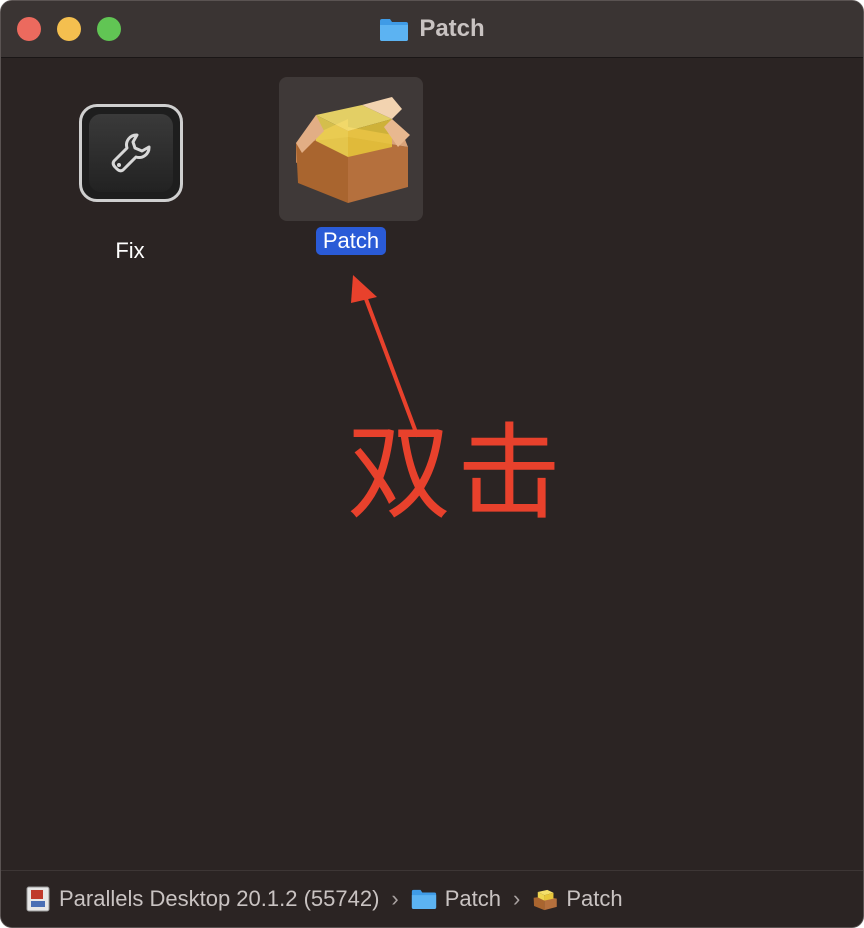  I want to click on path-crumb-file: Patch, so click(577, 899).